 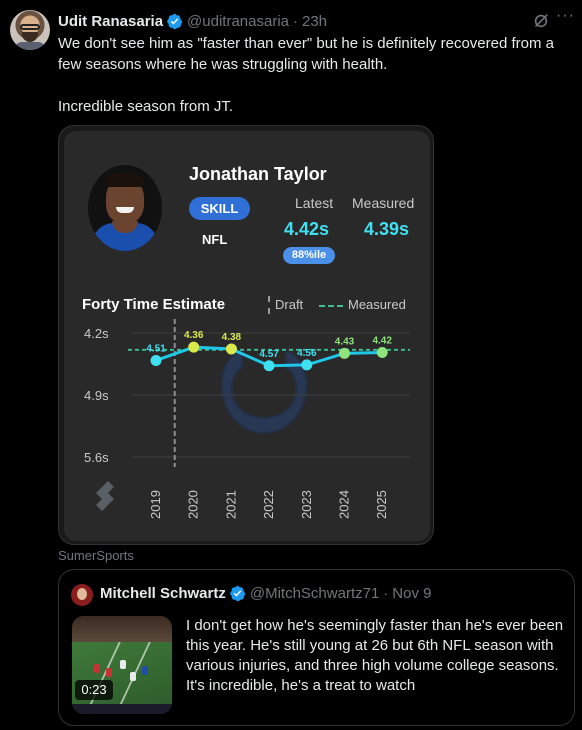 What do you see at coordinates (155, 504) in the screenshot?
I see `x-tick-label: 2019` at bounding box center [155, 504].